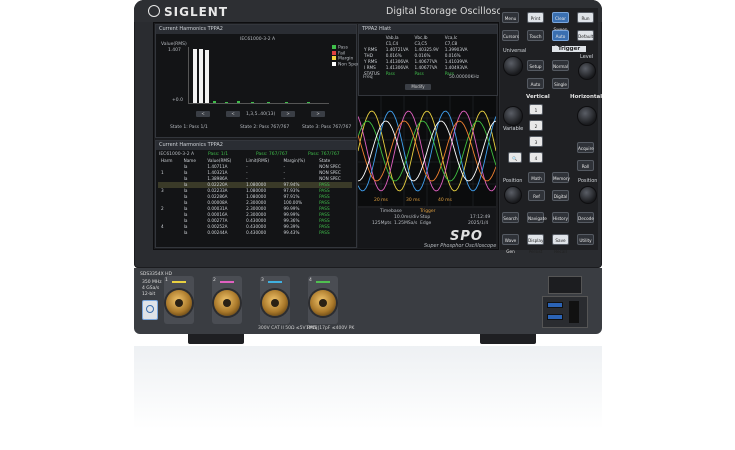 The width and height of the screenshot is (735, 450). I want to click on trigger-single-button: Single, so click(560, 83).